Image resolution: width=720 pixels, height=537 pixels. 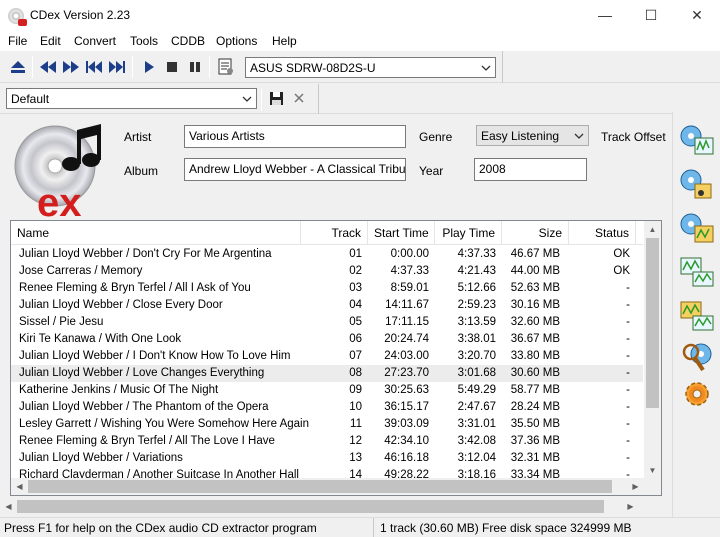 What do you see at coordinates (697, 184) in the screenshot?
I see `extract-to-mp3-icon` at bounding box center [697, 184].